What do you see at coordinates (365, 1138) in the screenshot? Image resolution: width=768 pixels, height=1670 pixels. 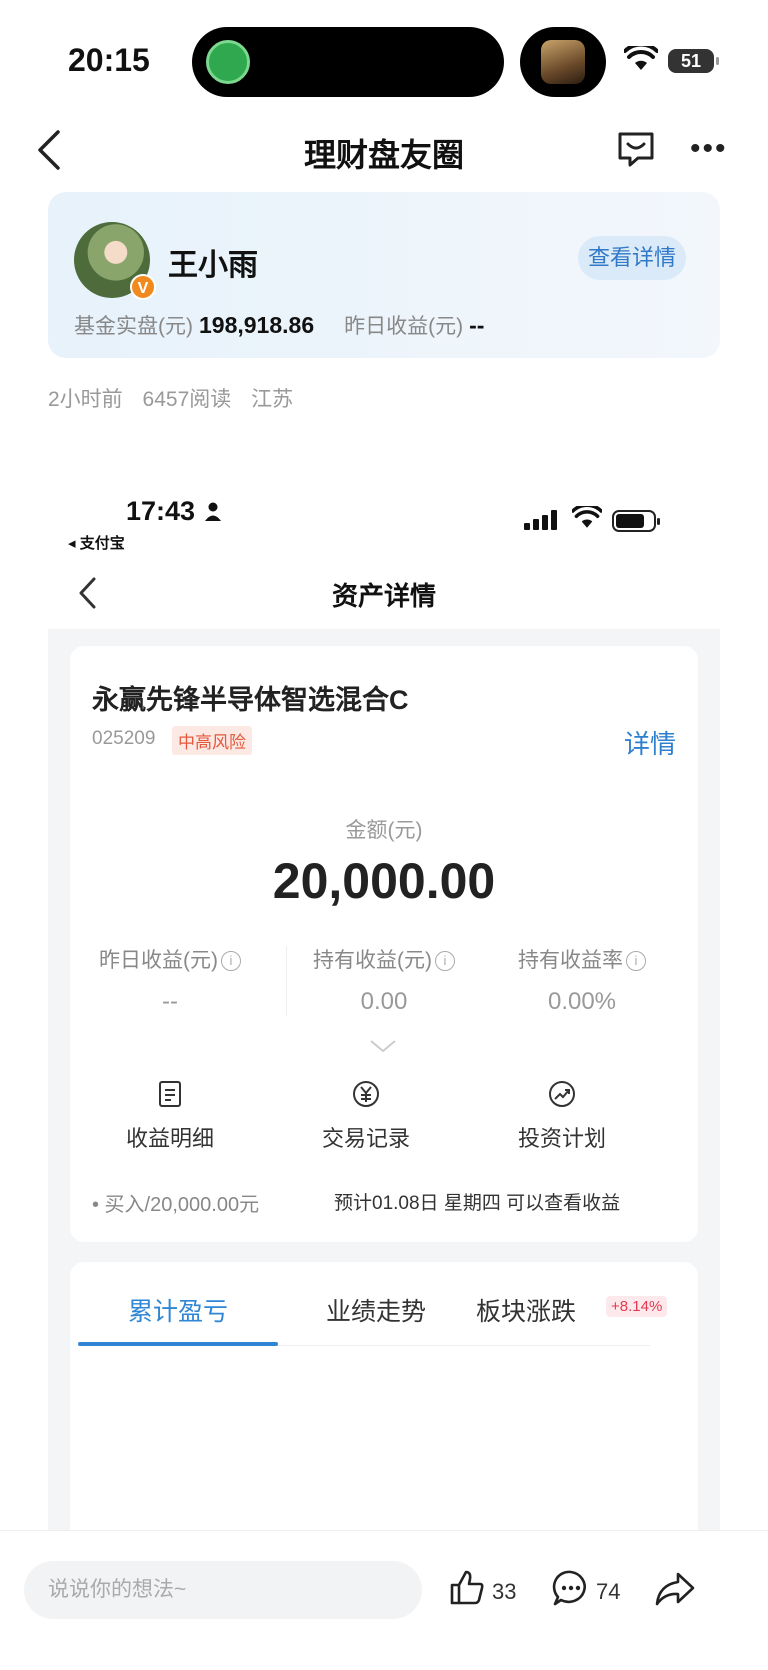 I see `action-label: 交易记录` at bounding box center [365, 1138].